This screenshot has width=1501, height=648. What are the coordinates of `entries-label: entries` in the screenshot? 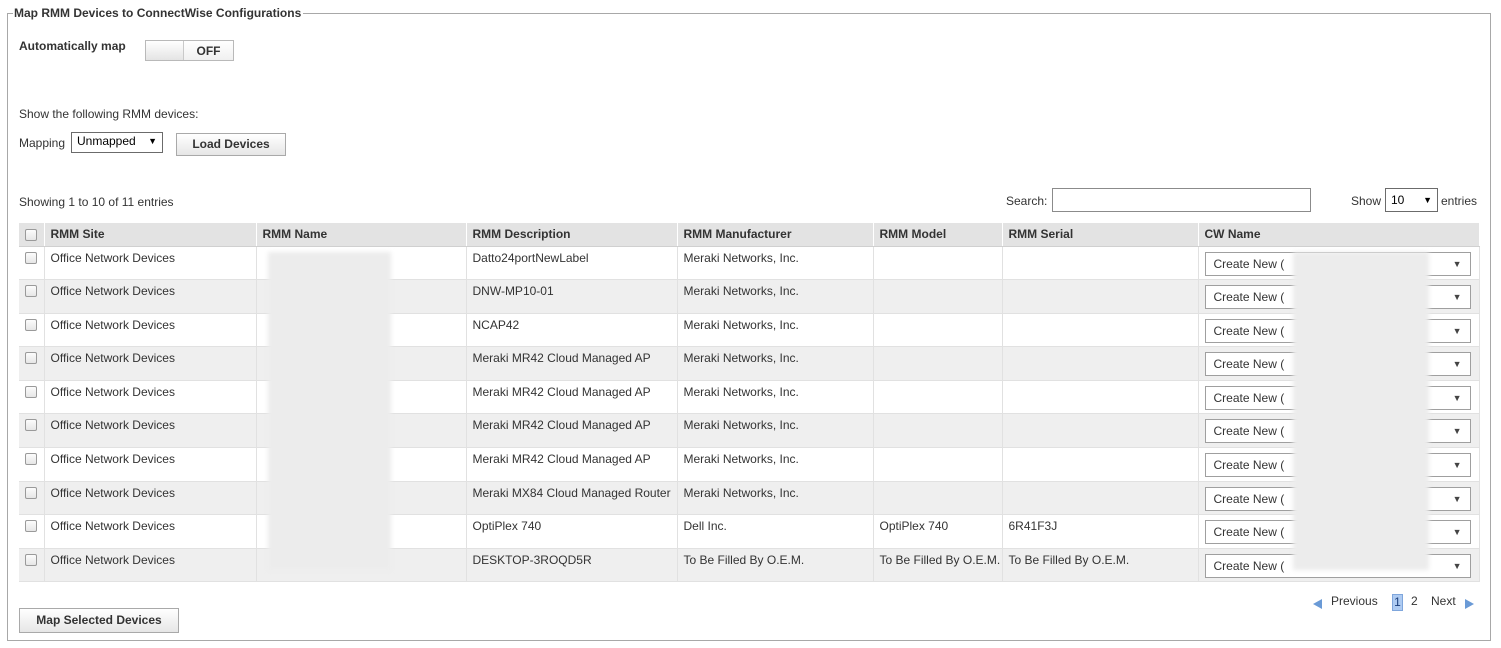 It's located at (1459, 201).